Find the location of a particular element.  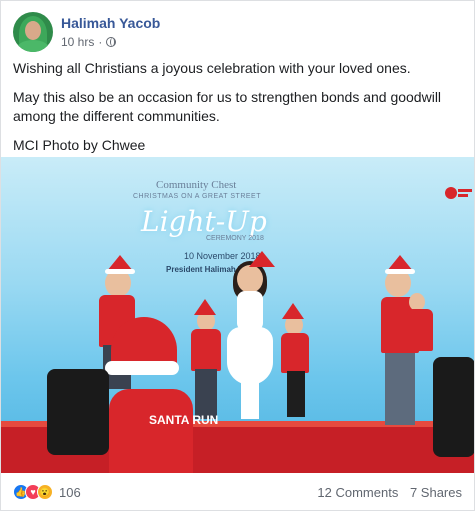

girl-performer is located at coordinates (250, 279).